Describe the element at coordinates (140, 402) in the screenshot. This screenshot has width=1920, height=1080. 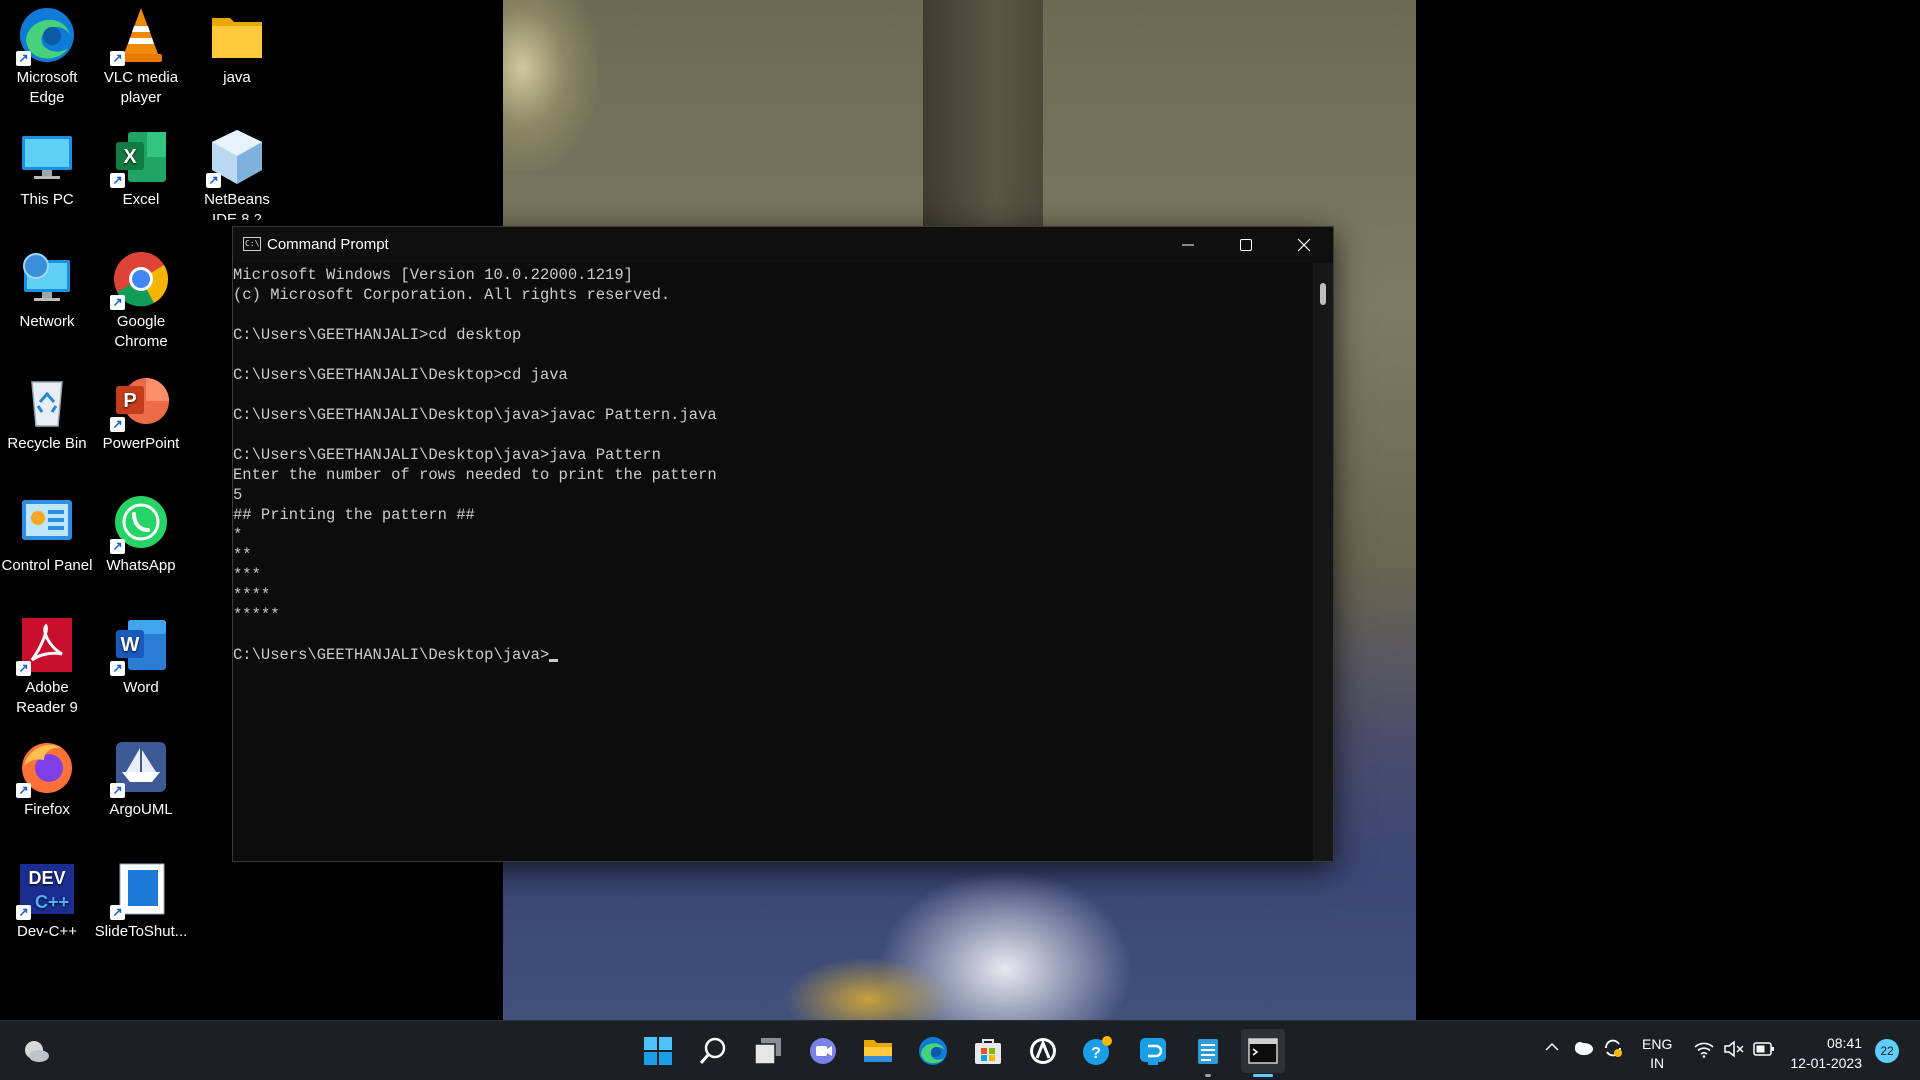
I see `powerpoint-icon: P ↗` at that location.